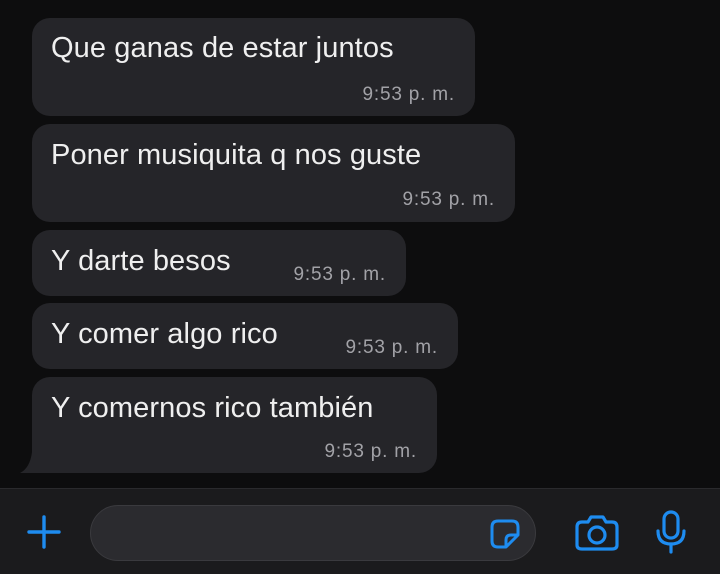 This screenshot has height=574, width=720. I want to click on message-bubble: Poner musiquita q nos guste 9:53 p. m., so click(273, 173).